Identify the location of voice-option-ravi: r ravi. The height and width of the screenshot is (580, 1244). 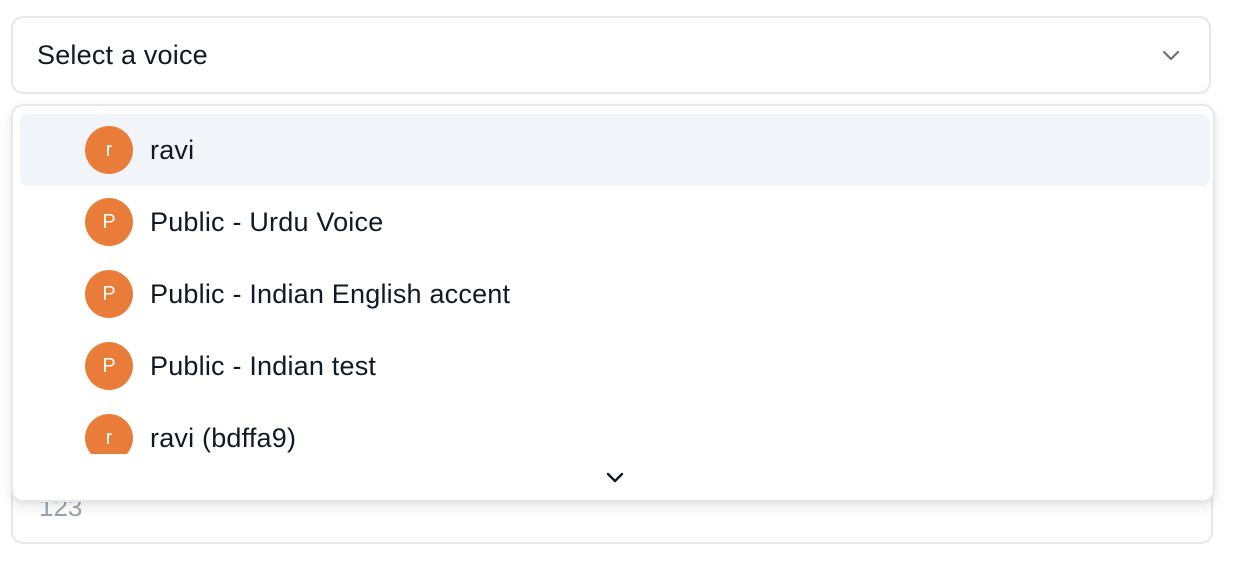
(615, 150).